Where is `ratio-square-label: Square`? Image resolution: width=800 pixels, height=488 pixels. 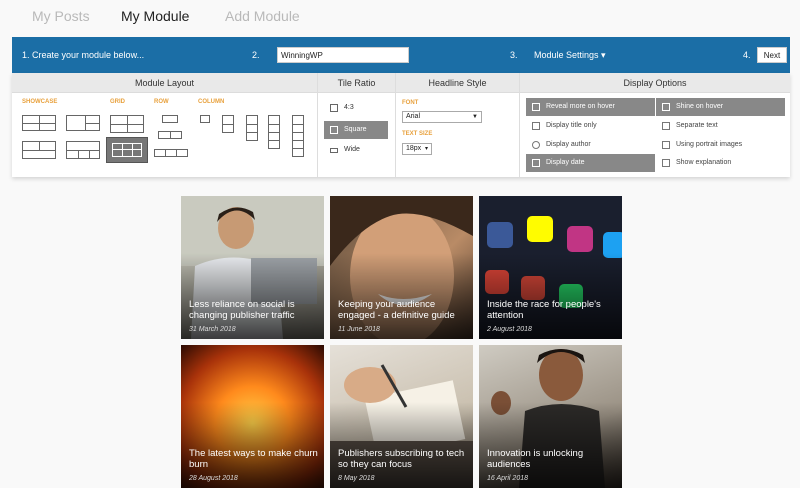
ratio-square-label: Square is located at coordinates (355, 129).